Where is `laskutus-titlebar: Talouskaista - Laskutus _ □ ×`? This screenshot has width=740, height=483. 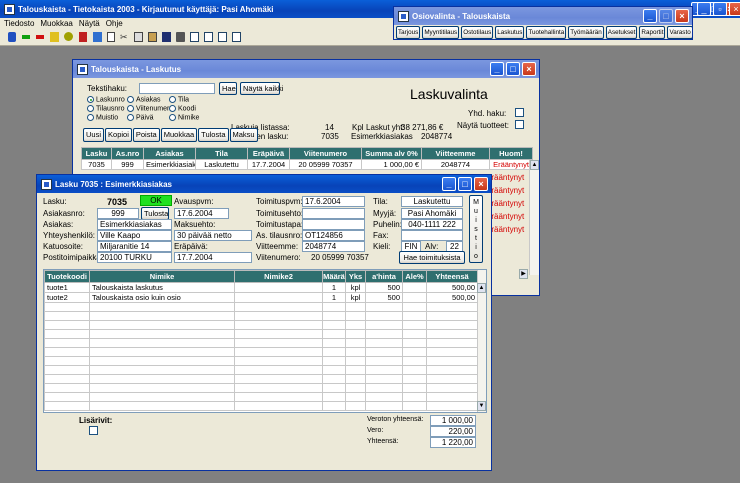
laskutus-titlebar: Talouskaista - Laskutus _ □ × is located at coordinates (306, 69).